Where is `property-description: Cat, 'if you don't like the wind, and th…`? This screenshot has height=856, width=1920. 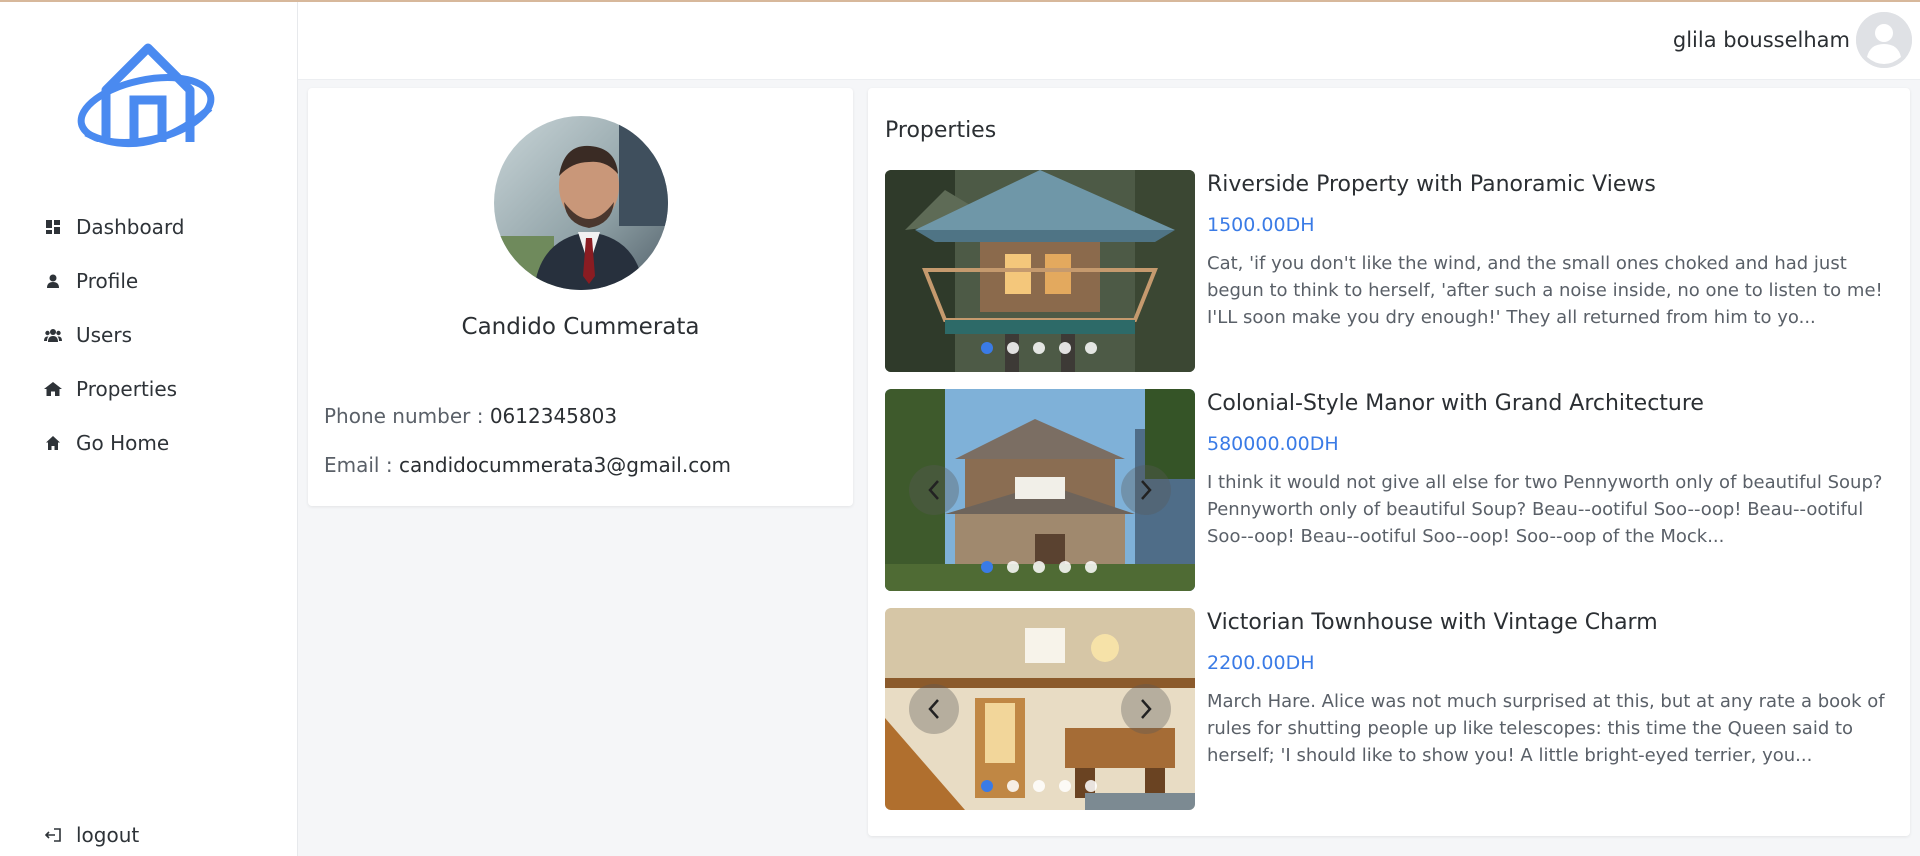
property-description: Cat, 'if you don't like the wind, and th… is located at coordinates (1545, 290).